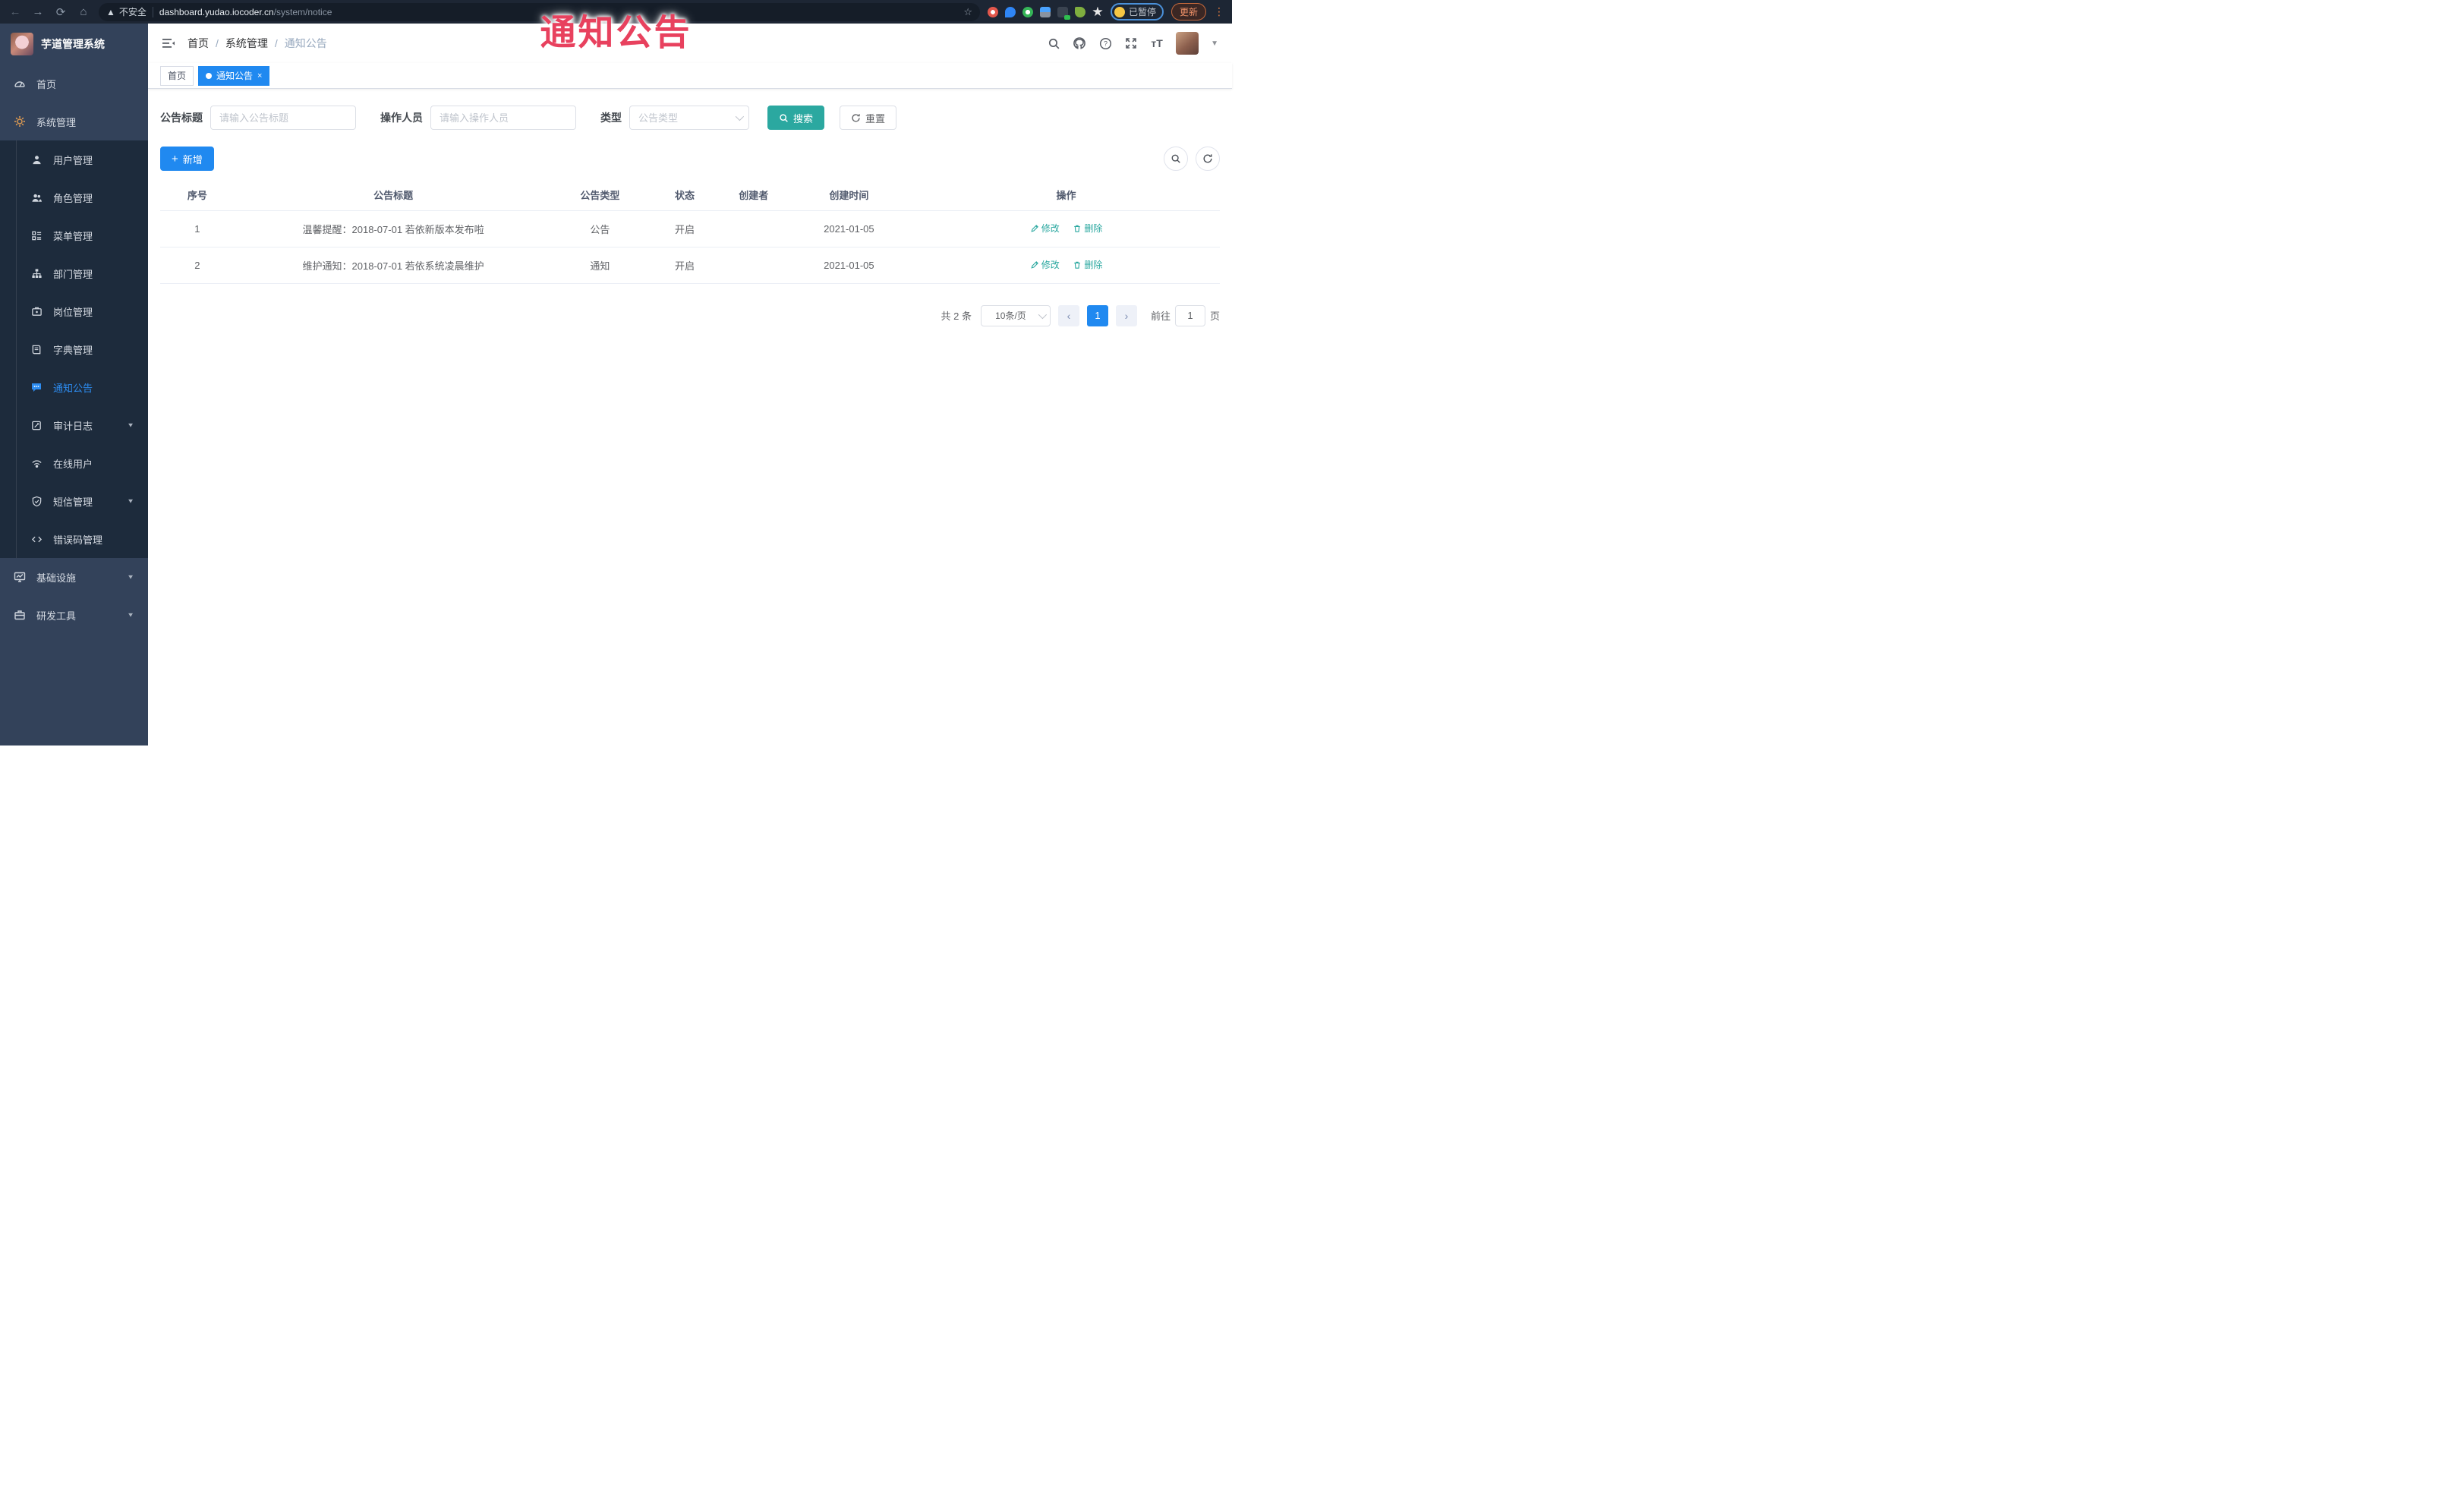 This screenshot has height=1491, width=2464. Describe the element at coordinates (685, 195) in the screenshot. I see `col-status: 状态` at that location.